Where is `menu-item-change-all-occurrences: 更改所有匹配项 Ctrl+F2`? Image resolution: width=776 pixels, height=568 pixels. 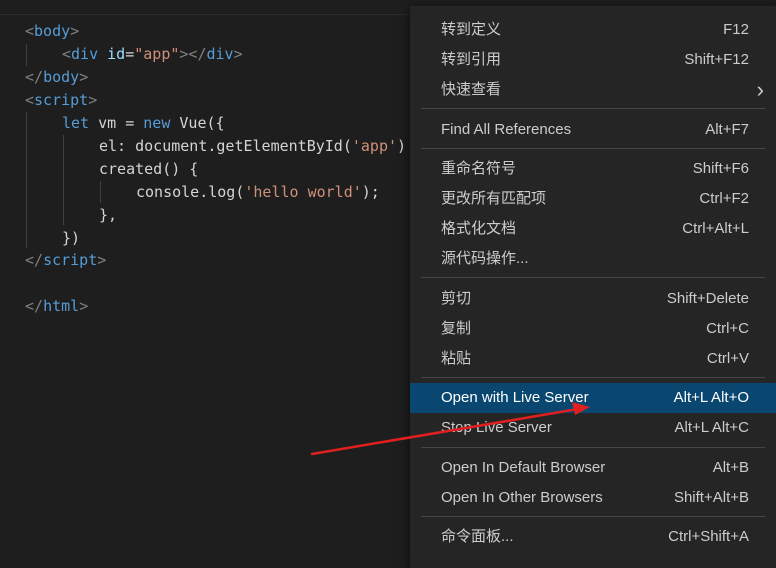
menu-item-change-all-occurrences: 更改所有匹配项 Ctrl+F2 is located at coordinates (593, 199).